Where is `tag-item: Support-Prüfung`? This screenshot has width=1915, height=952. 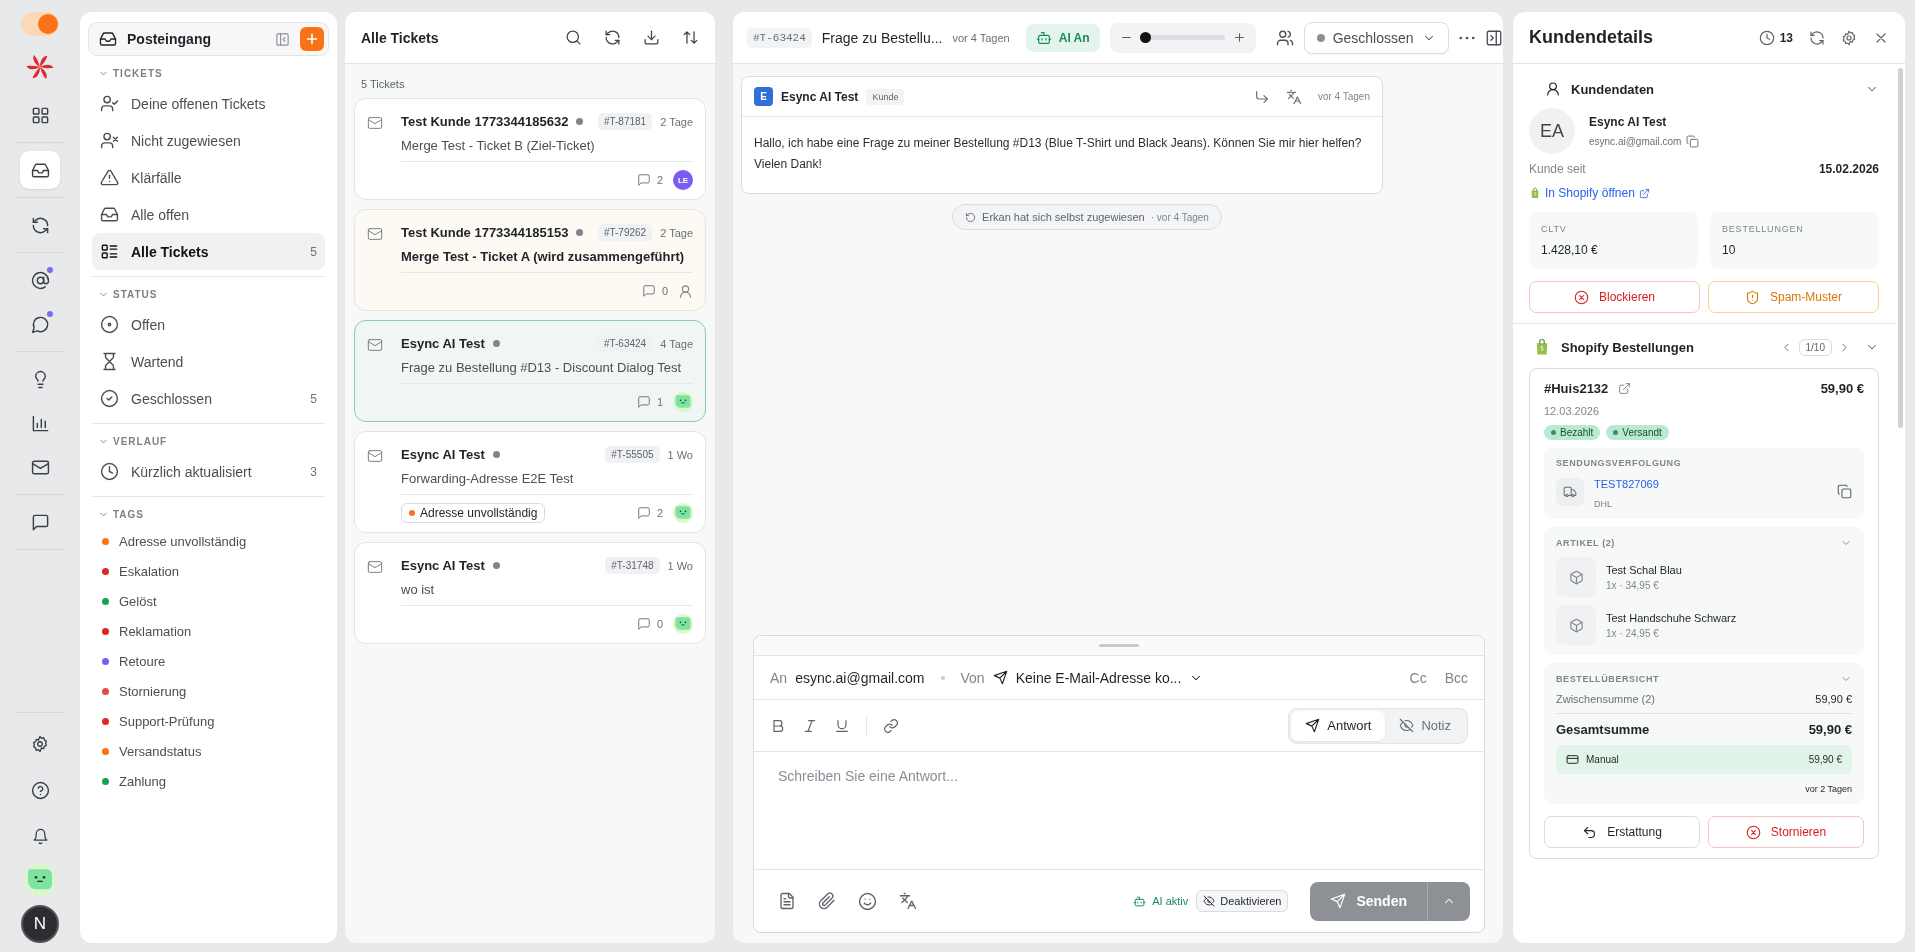
tag-item: Support-Prüfung is located at coordinates (208, 721).